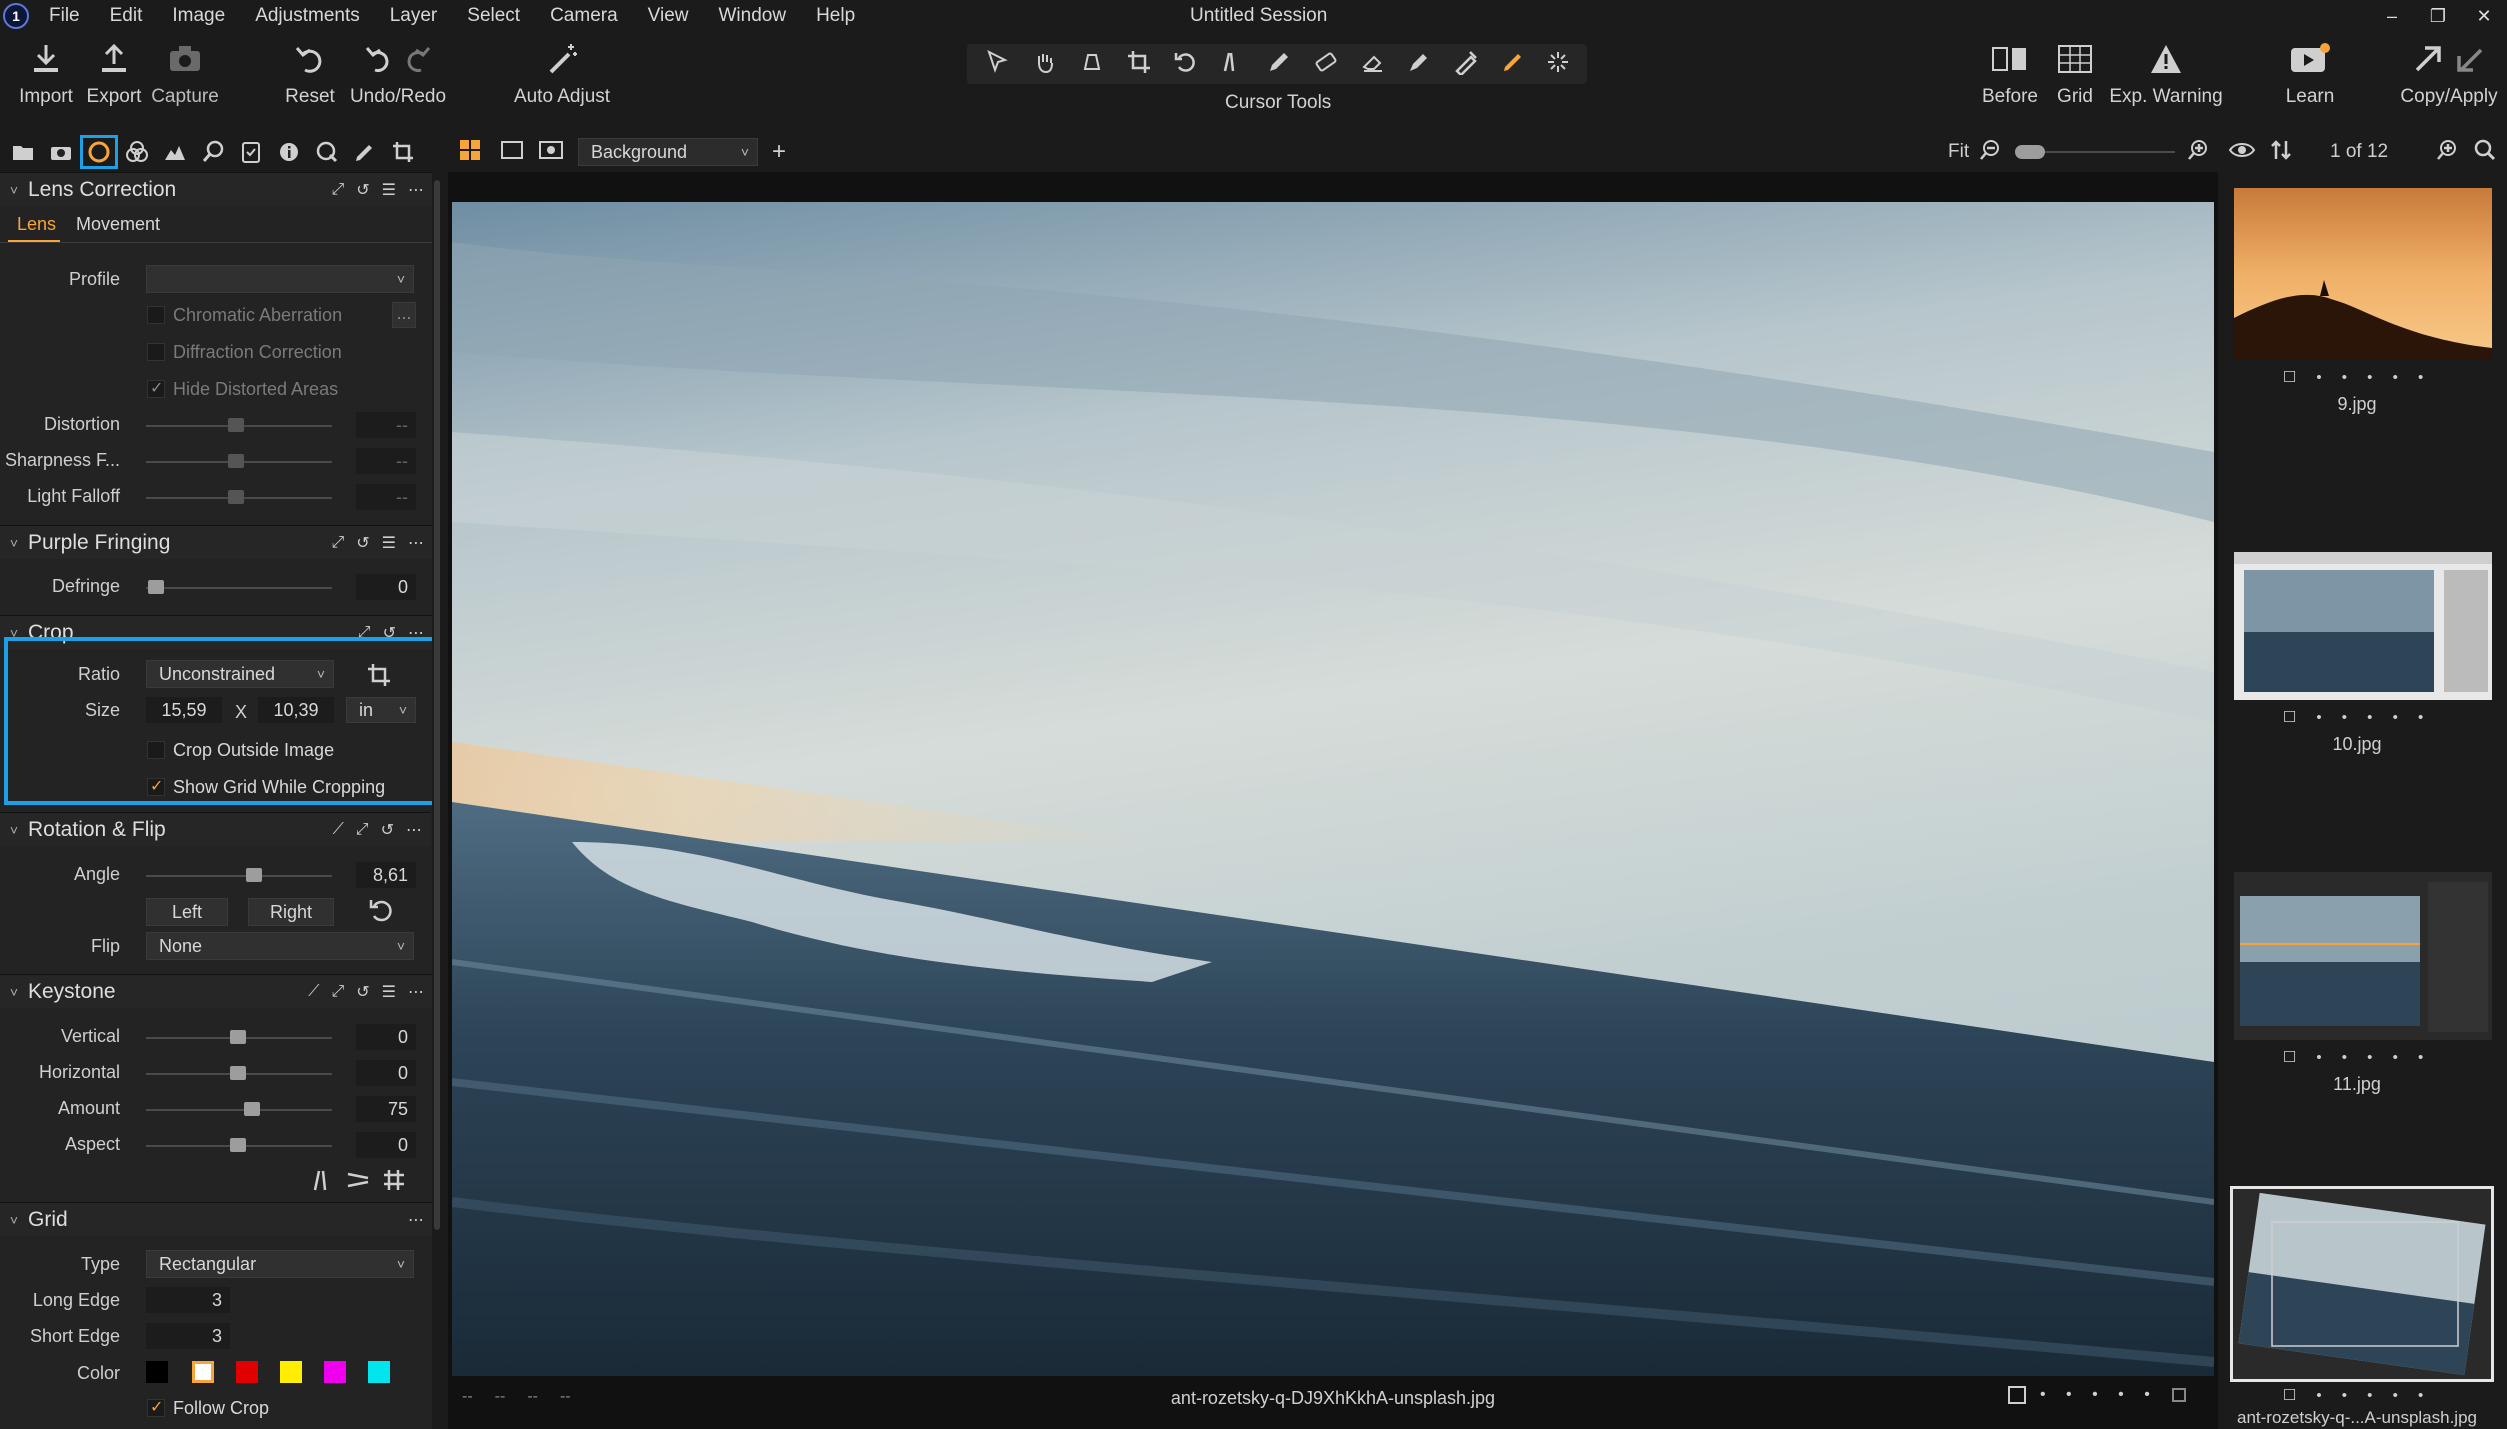 This screenshot has height=1429, width=2507. Describe the element at coordinates (2095, 152) in the screenshot. I see `zoom-slider` at that location.